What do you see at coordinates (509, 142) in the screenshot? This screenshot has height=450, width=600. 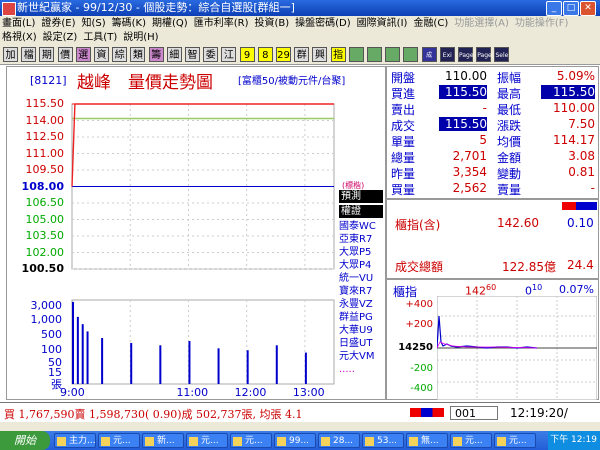 I see `quote-label: 均價` at bounding box center [509, 142].